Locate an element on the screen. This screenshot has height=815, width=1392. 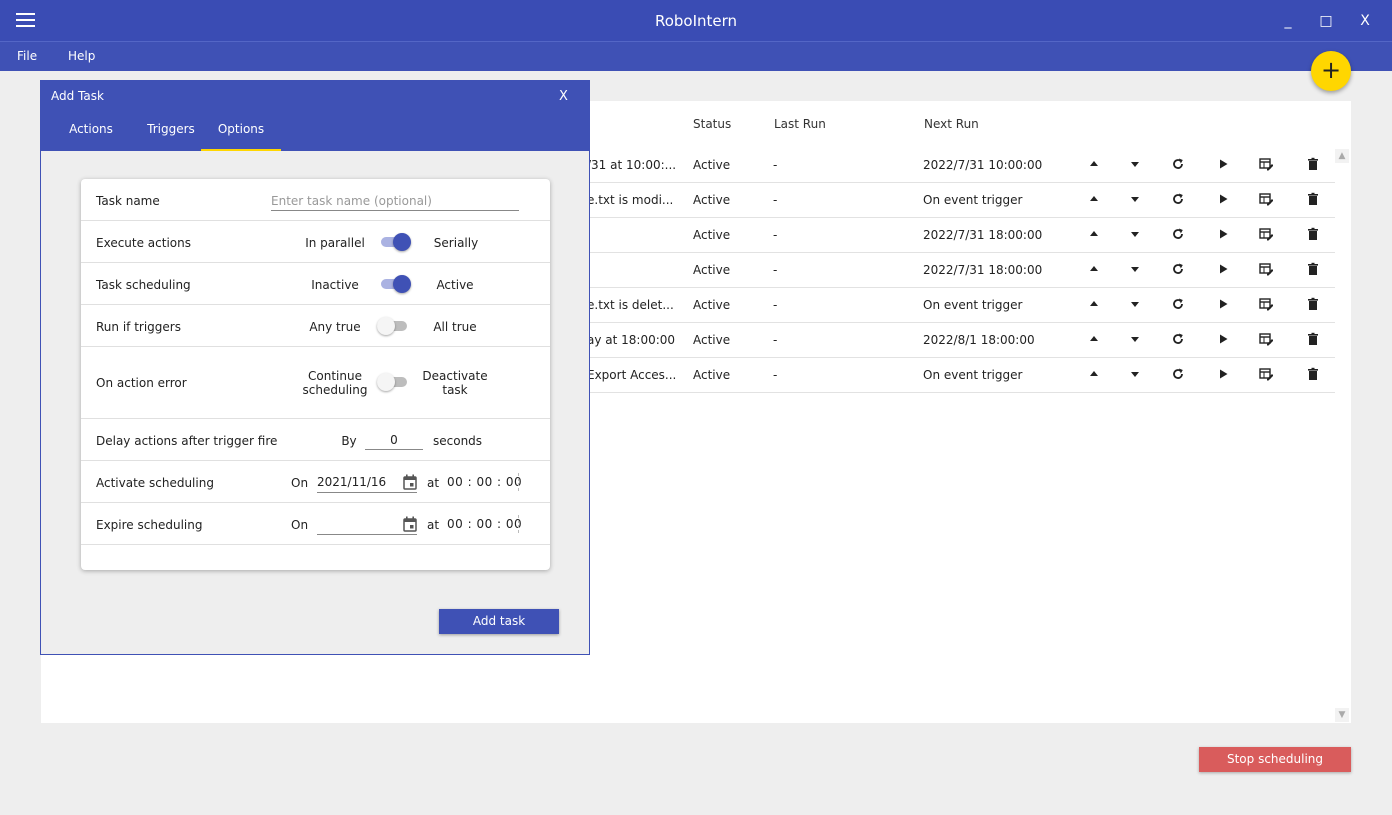
maximize-button: □ is located at coordinates (1326, 21).